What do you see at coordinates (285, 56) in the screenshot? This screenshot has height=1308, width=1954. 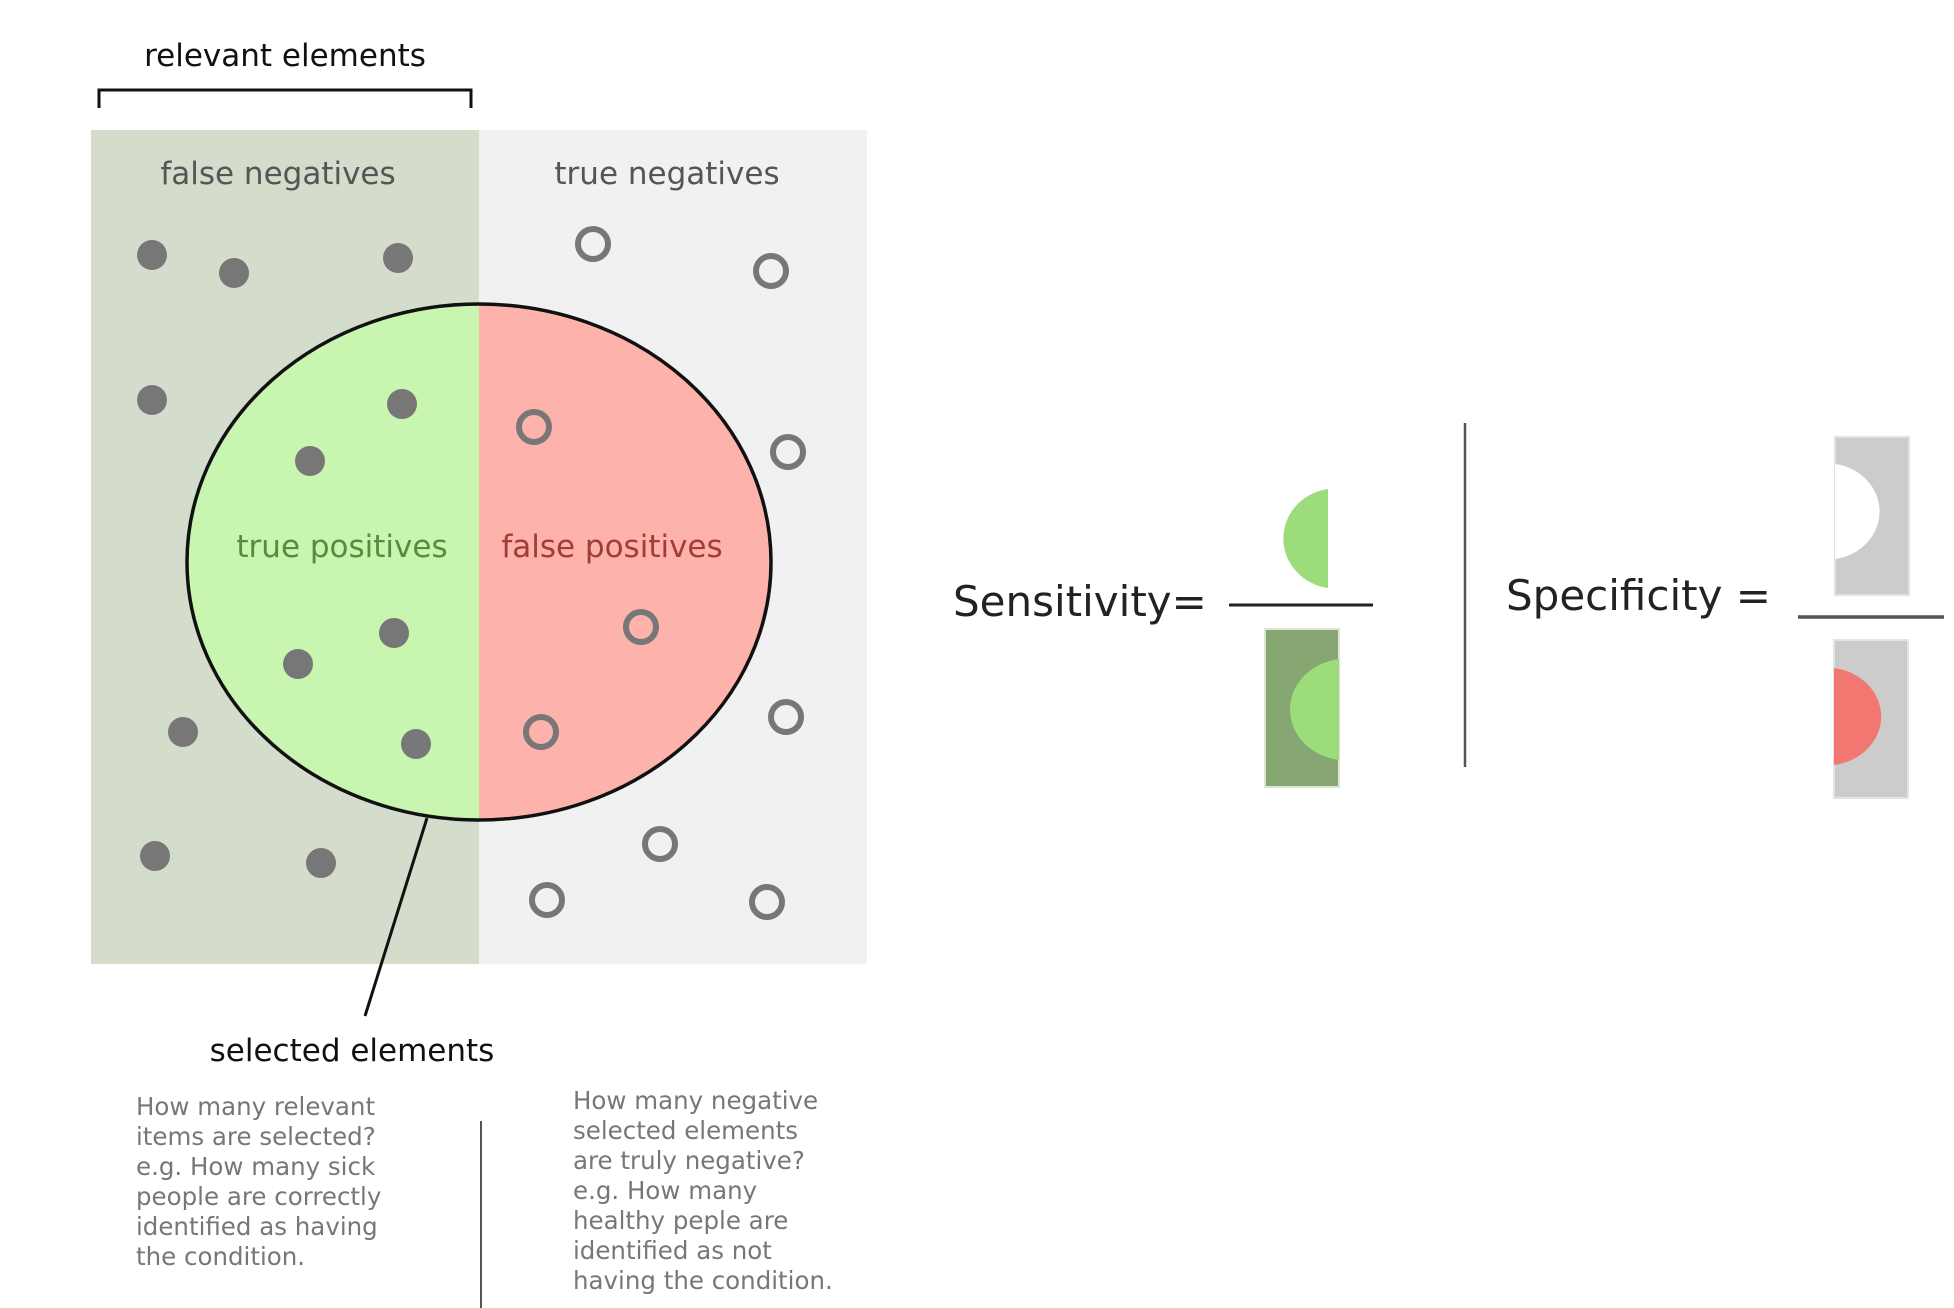 I see `relevant-elements-label: relevant elements` at bounding box center [285, 56].